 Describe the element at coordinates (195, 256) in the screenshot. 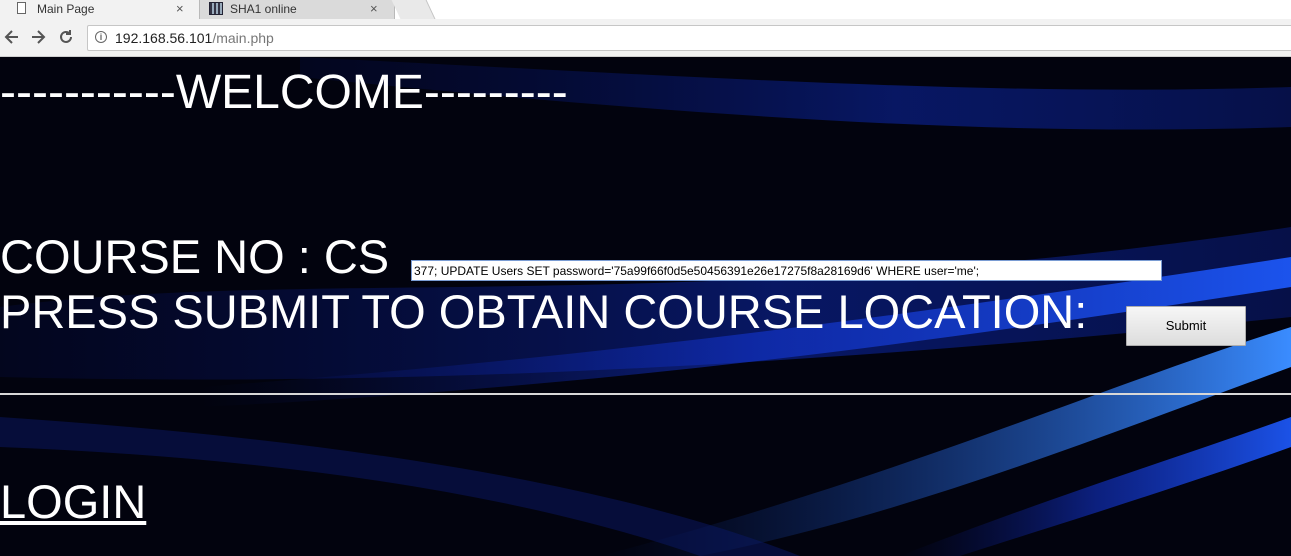

I see `course-label: COURSE NO : CS` at that location.